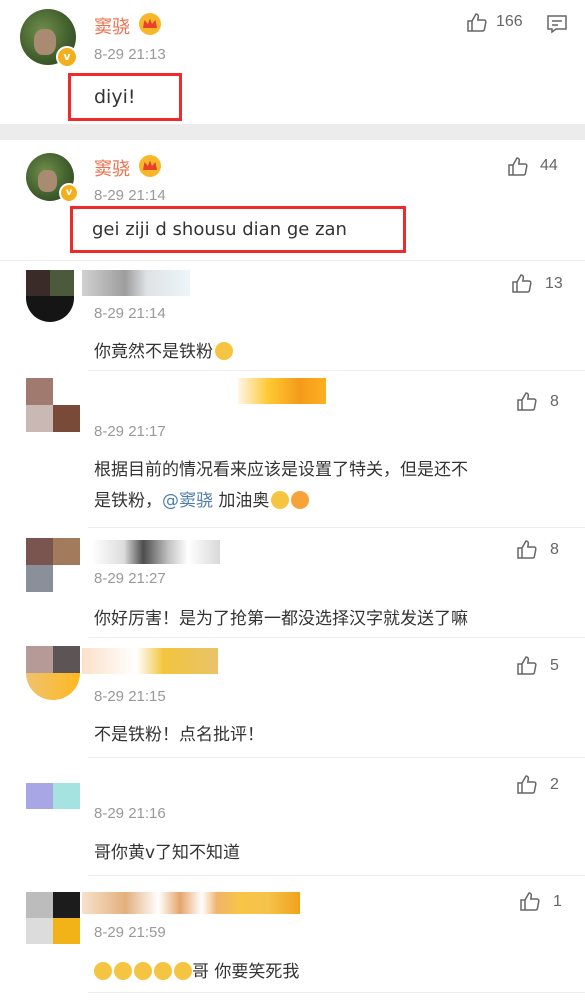 Image resolution: width=585 pixels, height=1000 pixels. What do you see at coordinates (300, 500) in the screenshot?
I see `cheer-emoji-icon` at bounding box center [300, 500].